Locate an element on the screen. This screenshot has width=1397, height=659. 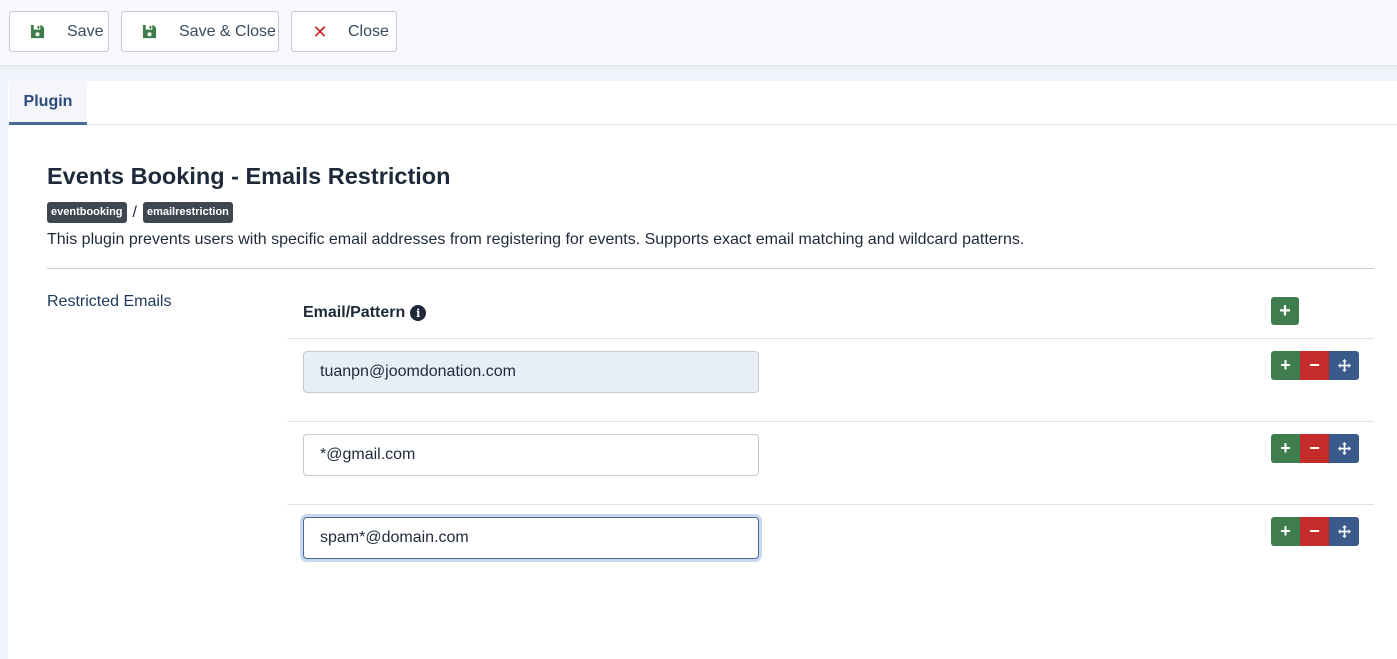
close-label: Close is located at coordinates (368, 31).